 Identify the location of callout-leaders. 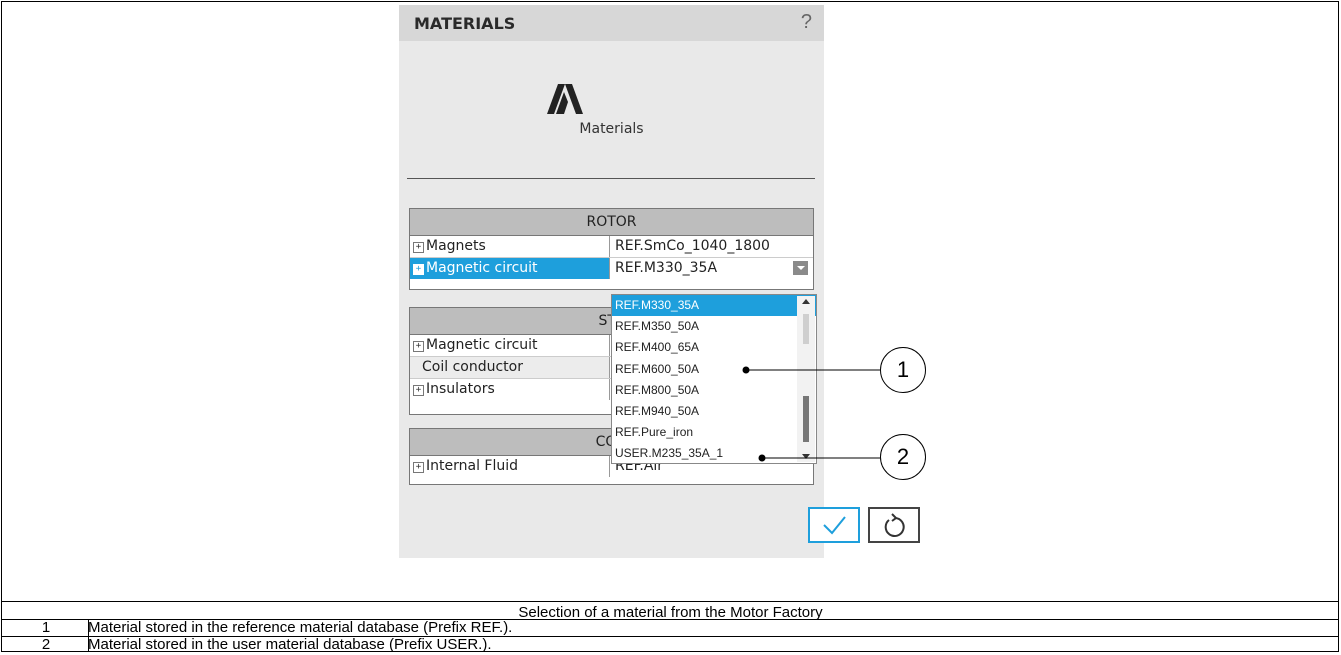
(811, 414).